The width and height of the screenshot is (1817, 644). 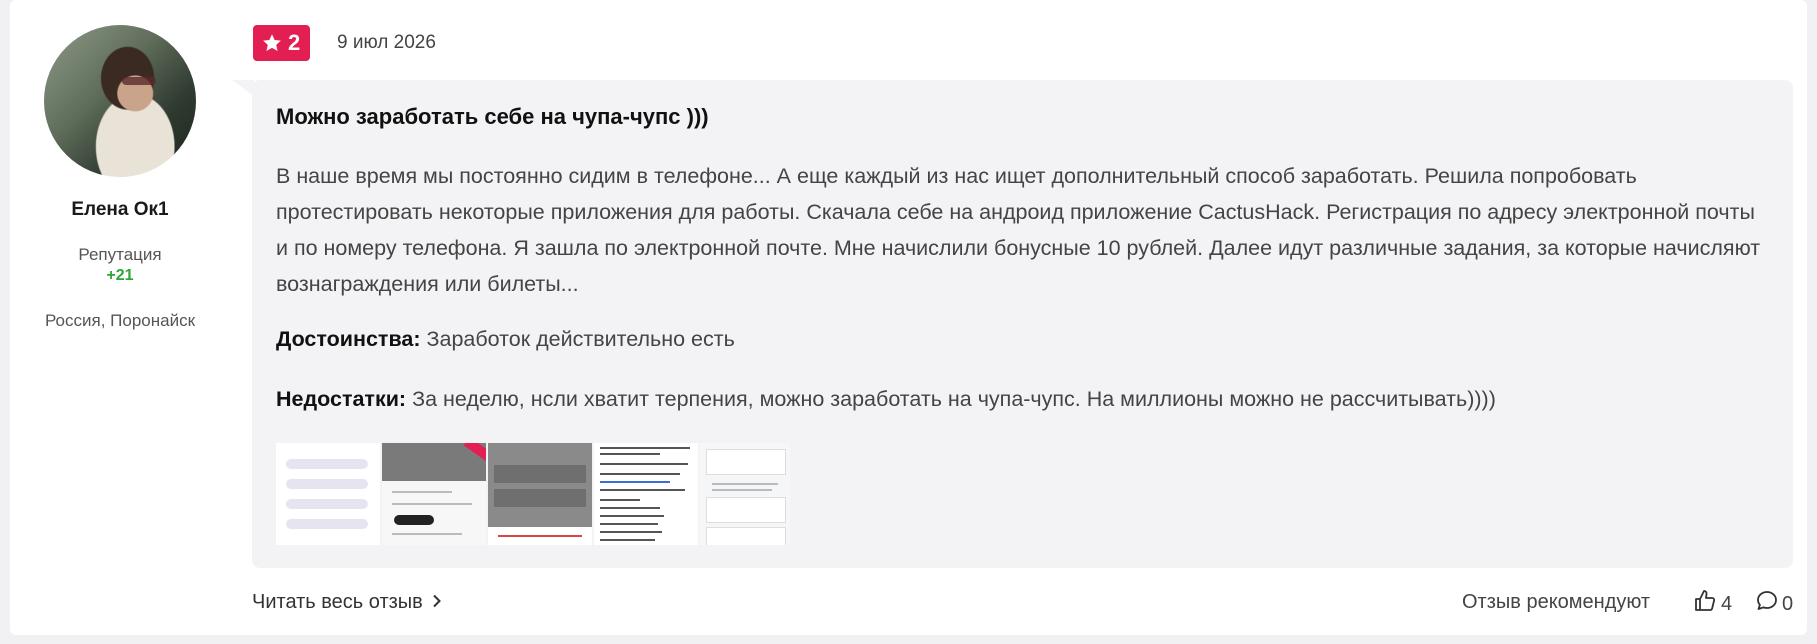 What do you see at coordinates (120, 254) in the screenshot?
I see `reputation-label: Репутация` at bounding box center [120, 254].